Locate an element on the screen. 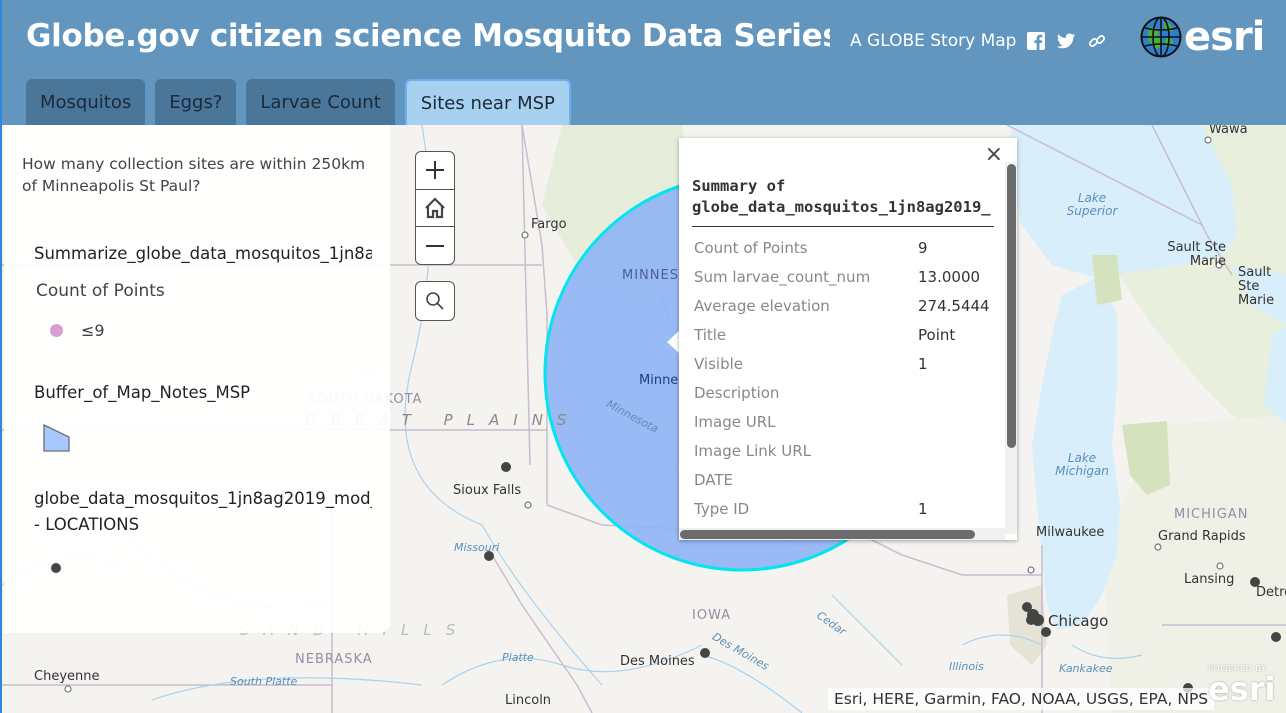  legend-layer-subtitle: - LOCATIONS is located at coordinates (87, 524).